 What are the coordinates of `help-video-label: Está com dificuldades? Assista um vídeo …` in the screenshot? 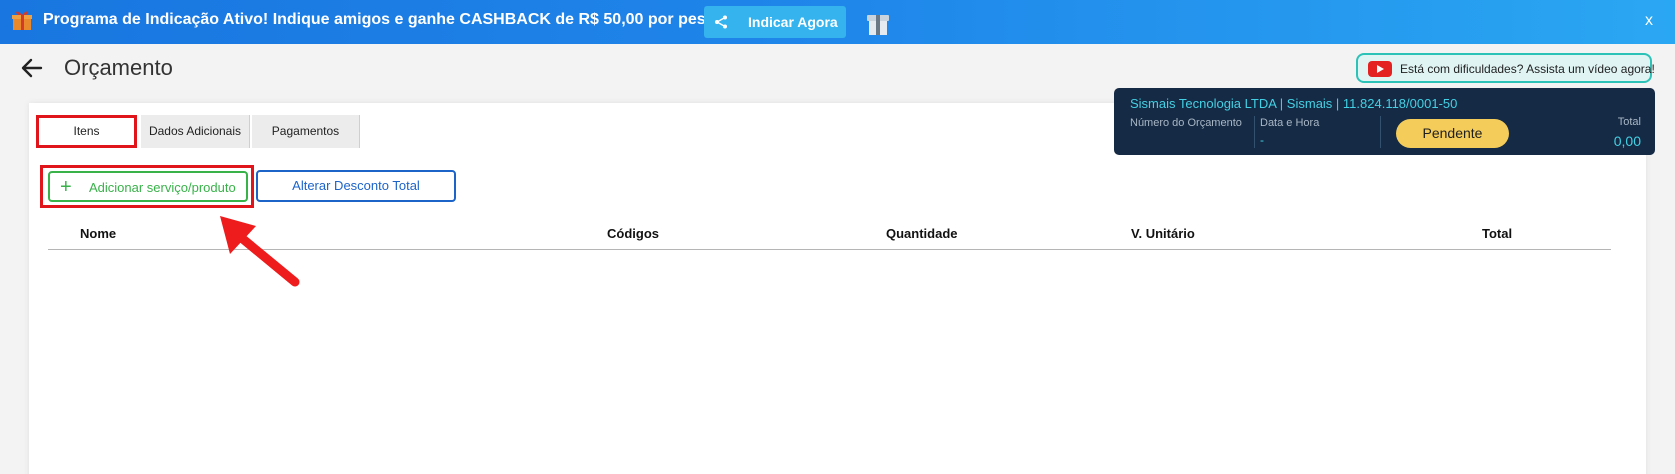 It's located at (1527, 69).